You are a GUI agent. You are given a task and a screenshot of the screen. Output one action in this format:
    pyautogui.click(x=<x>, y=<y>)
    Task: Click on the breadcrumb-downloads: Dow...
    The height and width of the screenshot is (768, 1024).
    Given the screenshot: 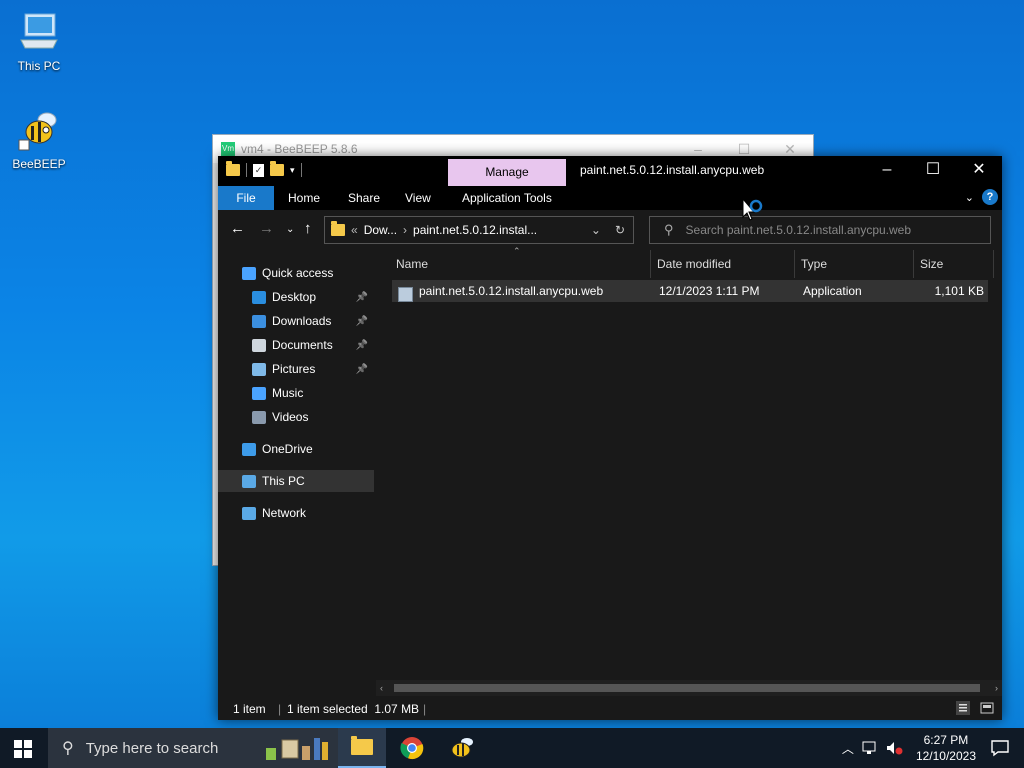 What is the action you would take?
    pyautogui.click(x=380, y=230)
    